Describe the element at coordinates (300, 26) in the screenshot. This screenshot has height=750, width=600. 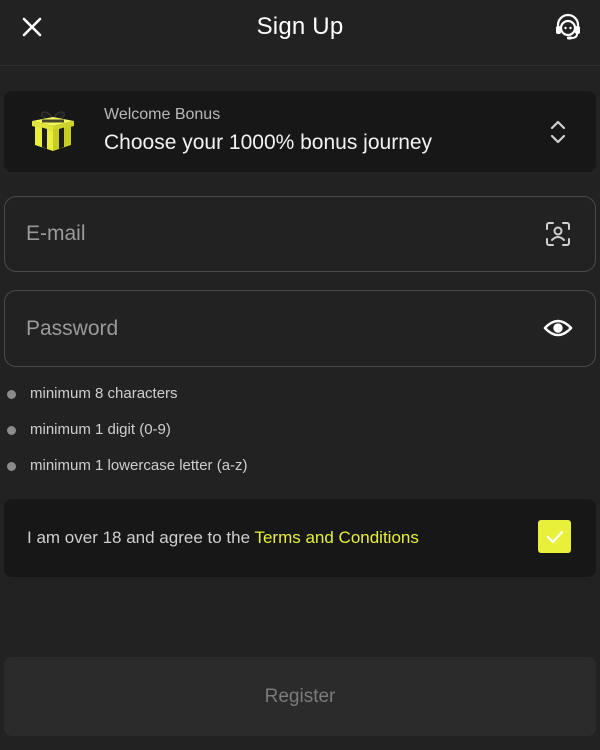
I see `page-title: Sign Up` at that location.